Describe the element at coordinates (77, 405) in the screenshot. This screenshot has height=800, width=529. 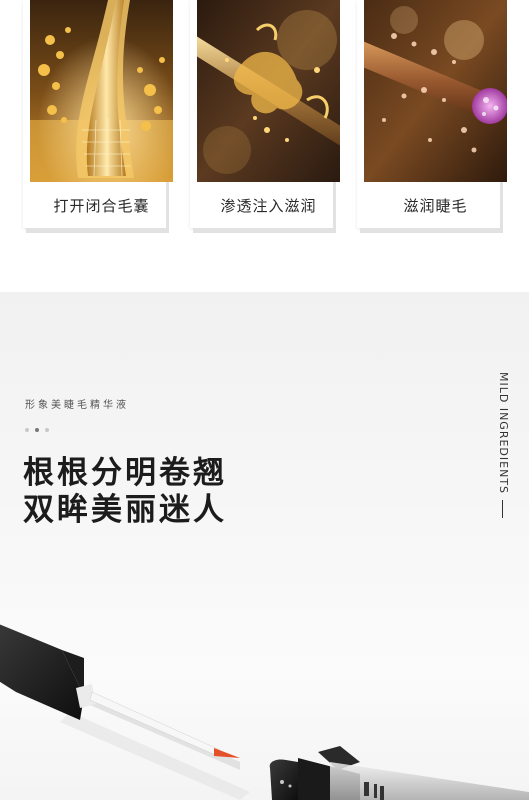
I see `product-subtitle: 形象美睫毛精华液` at that location.